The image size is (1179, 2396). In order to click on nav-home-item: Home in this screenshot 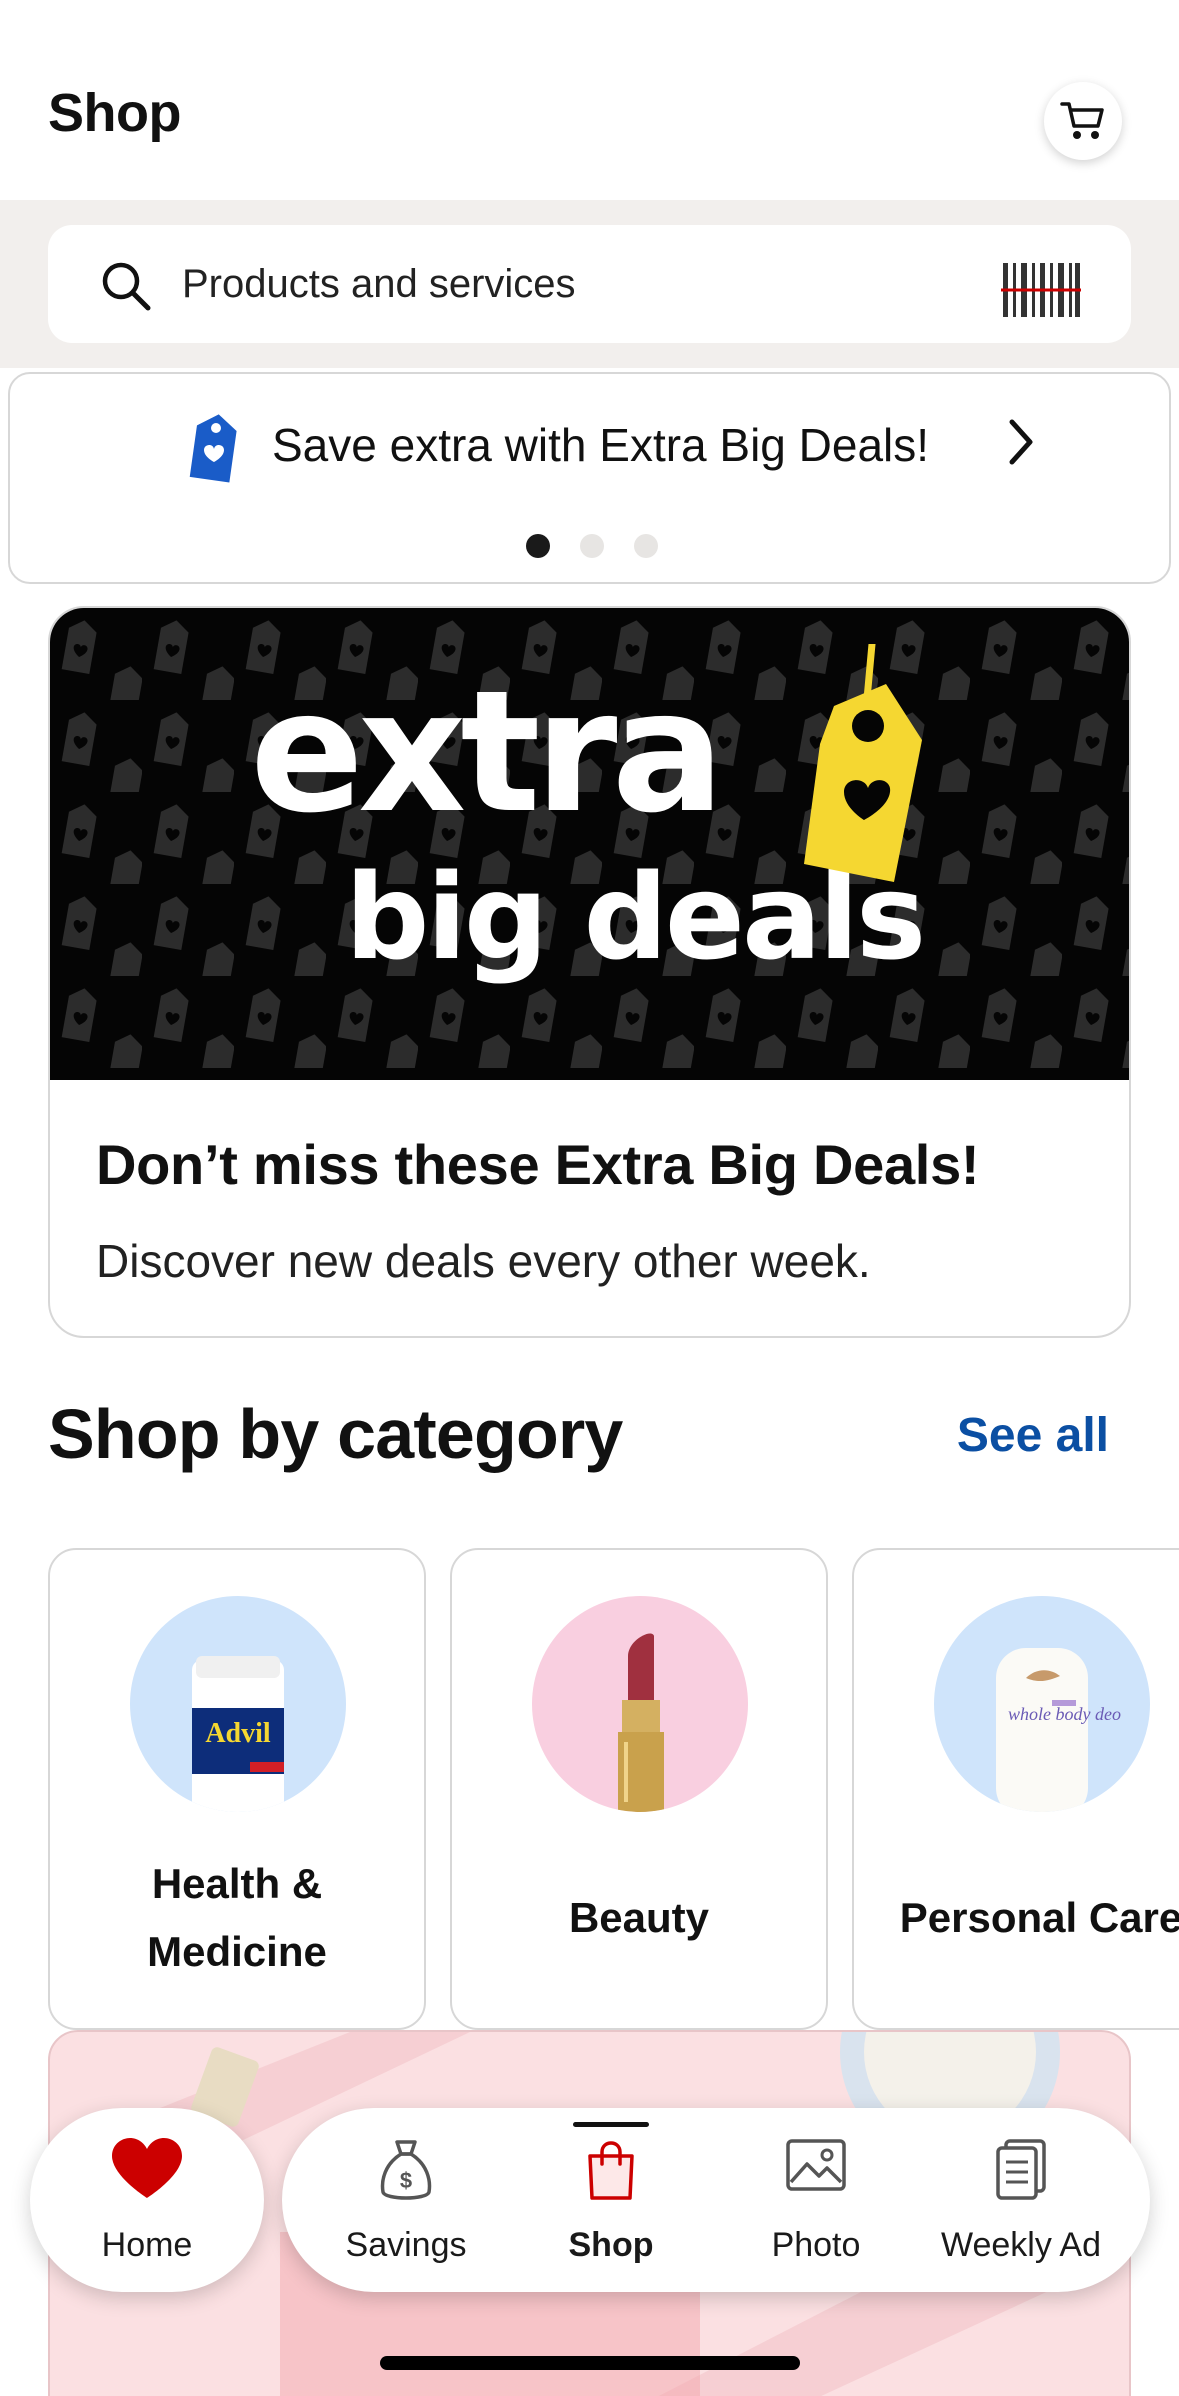, I will do `click(147, 2200)`.